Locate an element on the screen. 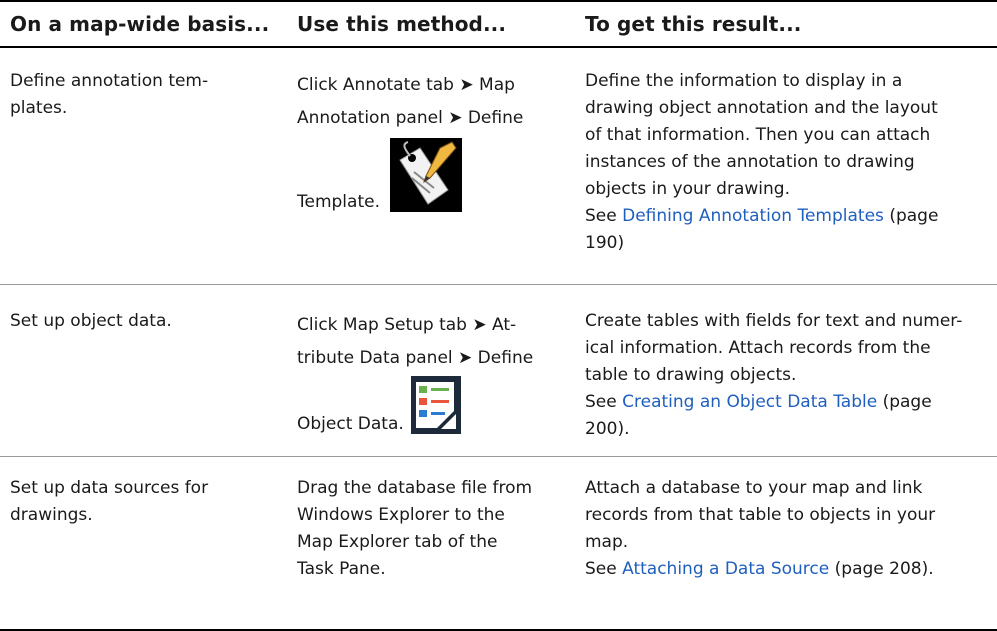 Image resolution: width=997 pixels, height=631 pixels. result-line: map. is located at coordinates (607, 542).